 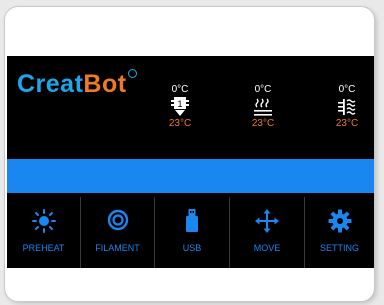 What do you see at coordinates (132, 73) in the screenshot?
I see `registered-mark-icon` at bounding box center [132, 73].